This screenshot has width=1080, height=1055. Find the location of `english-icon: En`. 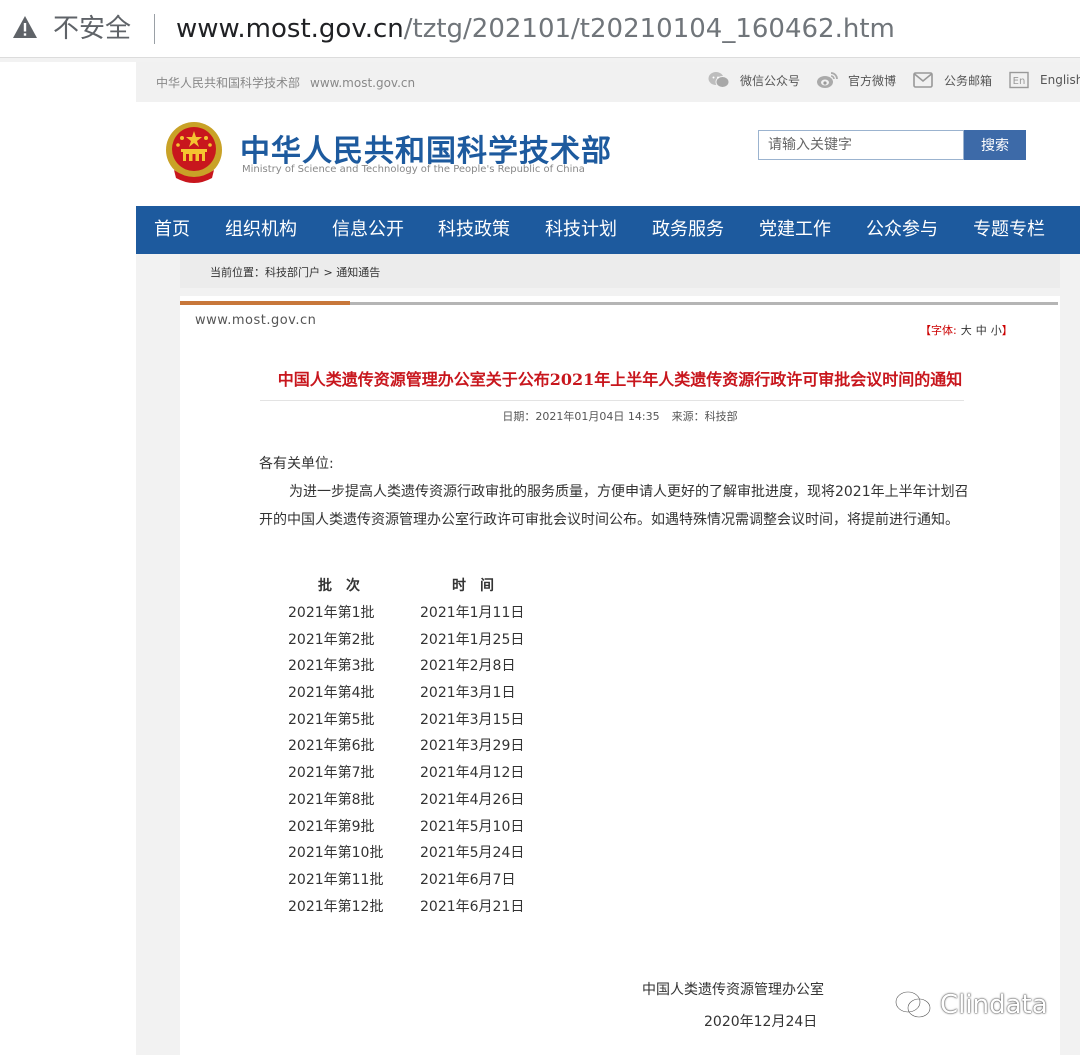

english-icon: En is located at coordinates (1019, 80).